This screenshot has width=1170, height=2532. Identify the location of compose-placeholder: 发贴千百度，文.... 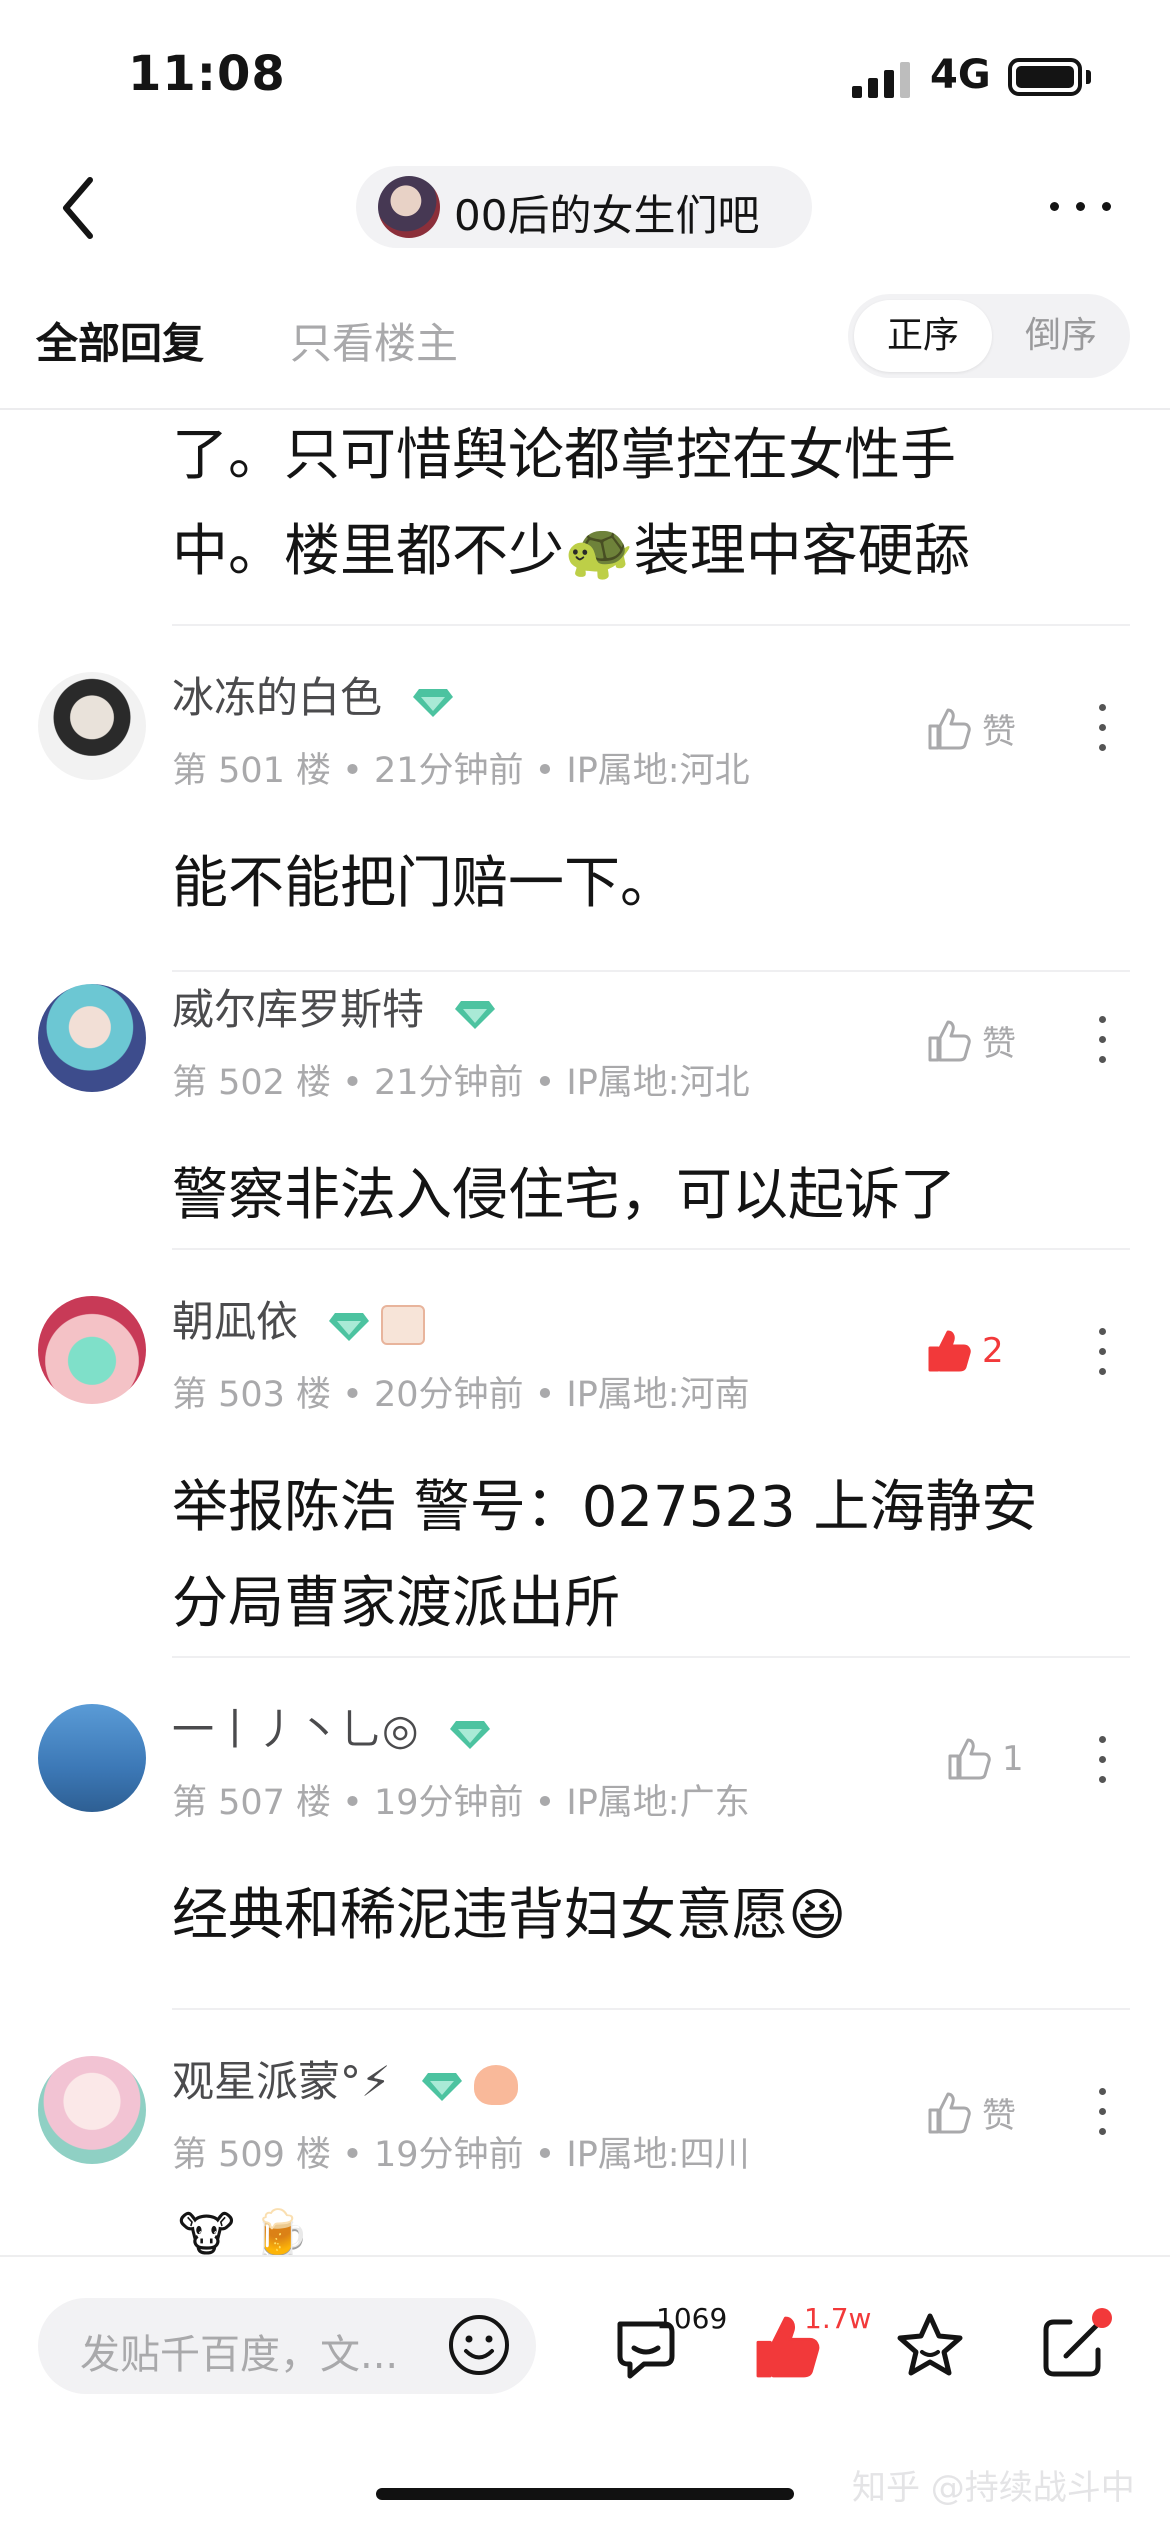
(239, 2355).